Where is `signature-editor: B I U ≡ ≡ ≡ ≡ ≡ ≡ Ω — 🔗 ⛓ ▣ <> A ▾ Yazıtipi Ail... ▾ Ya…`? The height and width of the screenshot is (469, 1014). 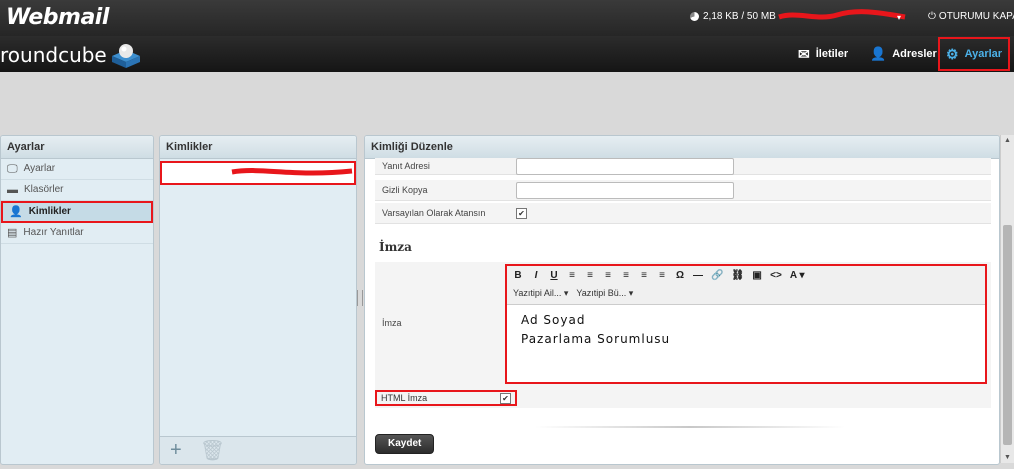 signature-editor: B I U ≡ ≡ ≡ ≡ ≡ ≡ Ω — 🔗 ⛓ ▣ <> A ▾ Yazıtipi Ail... ▾ Ya… is located at coordinates (746, 324).